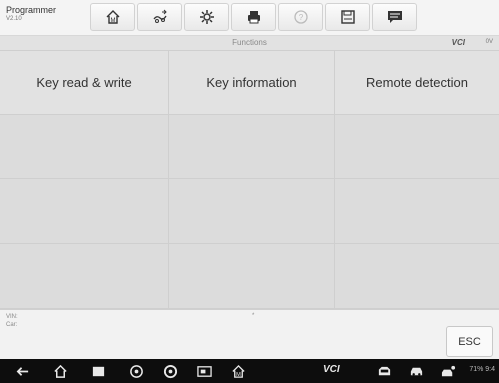 This screenshot has width=499, height=383. Describe the element at coordinates (489, 42) in the screenshot. I see `battery-voltage: 0V` at that location.